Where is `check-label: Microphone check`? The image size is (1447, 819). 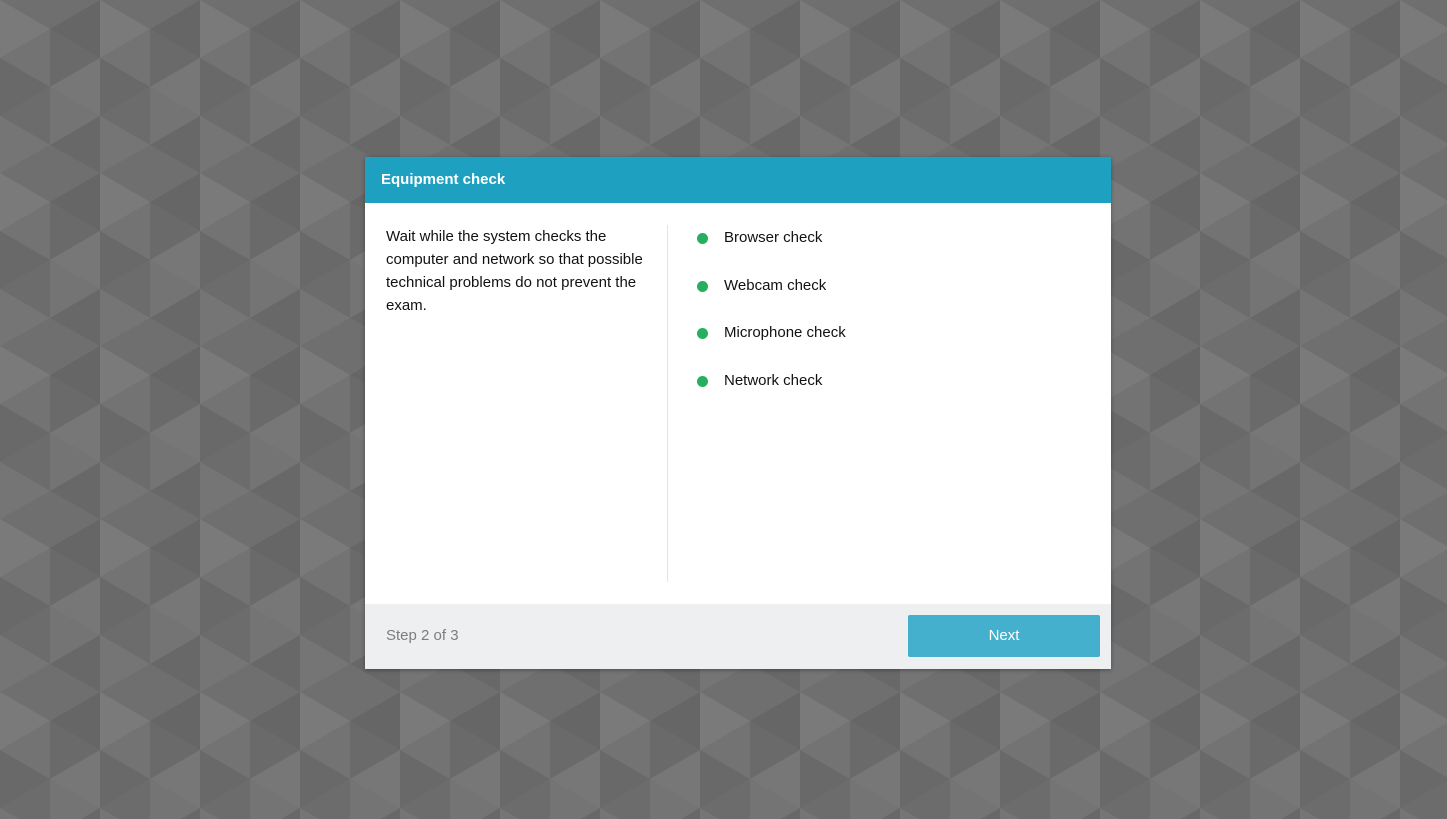
check-label: Microphone check is located at coordinates (785, 332).